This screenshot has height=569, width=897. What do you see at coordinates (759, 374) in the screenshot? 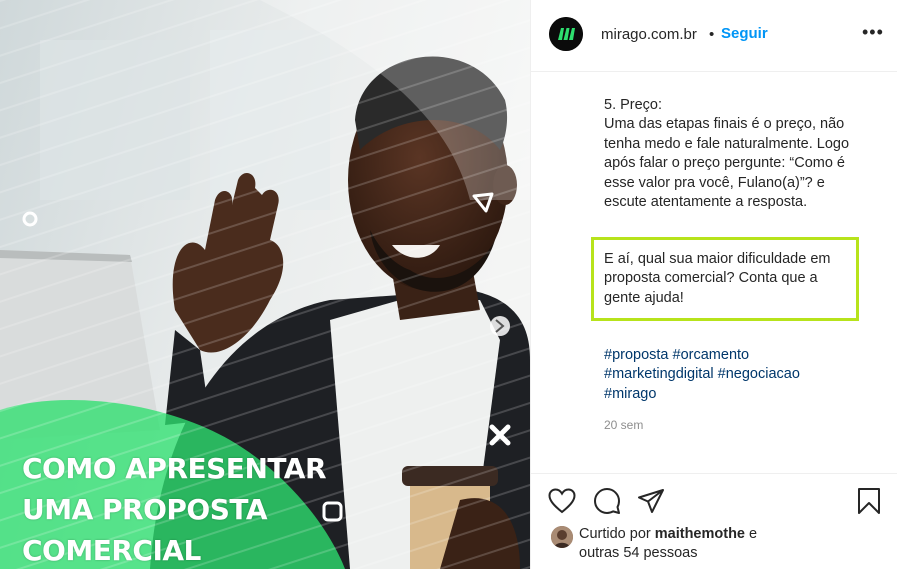
I see `hashtag-link: #negociacao` at bounding box center [759, 374].